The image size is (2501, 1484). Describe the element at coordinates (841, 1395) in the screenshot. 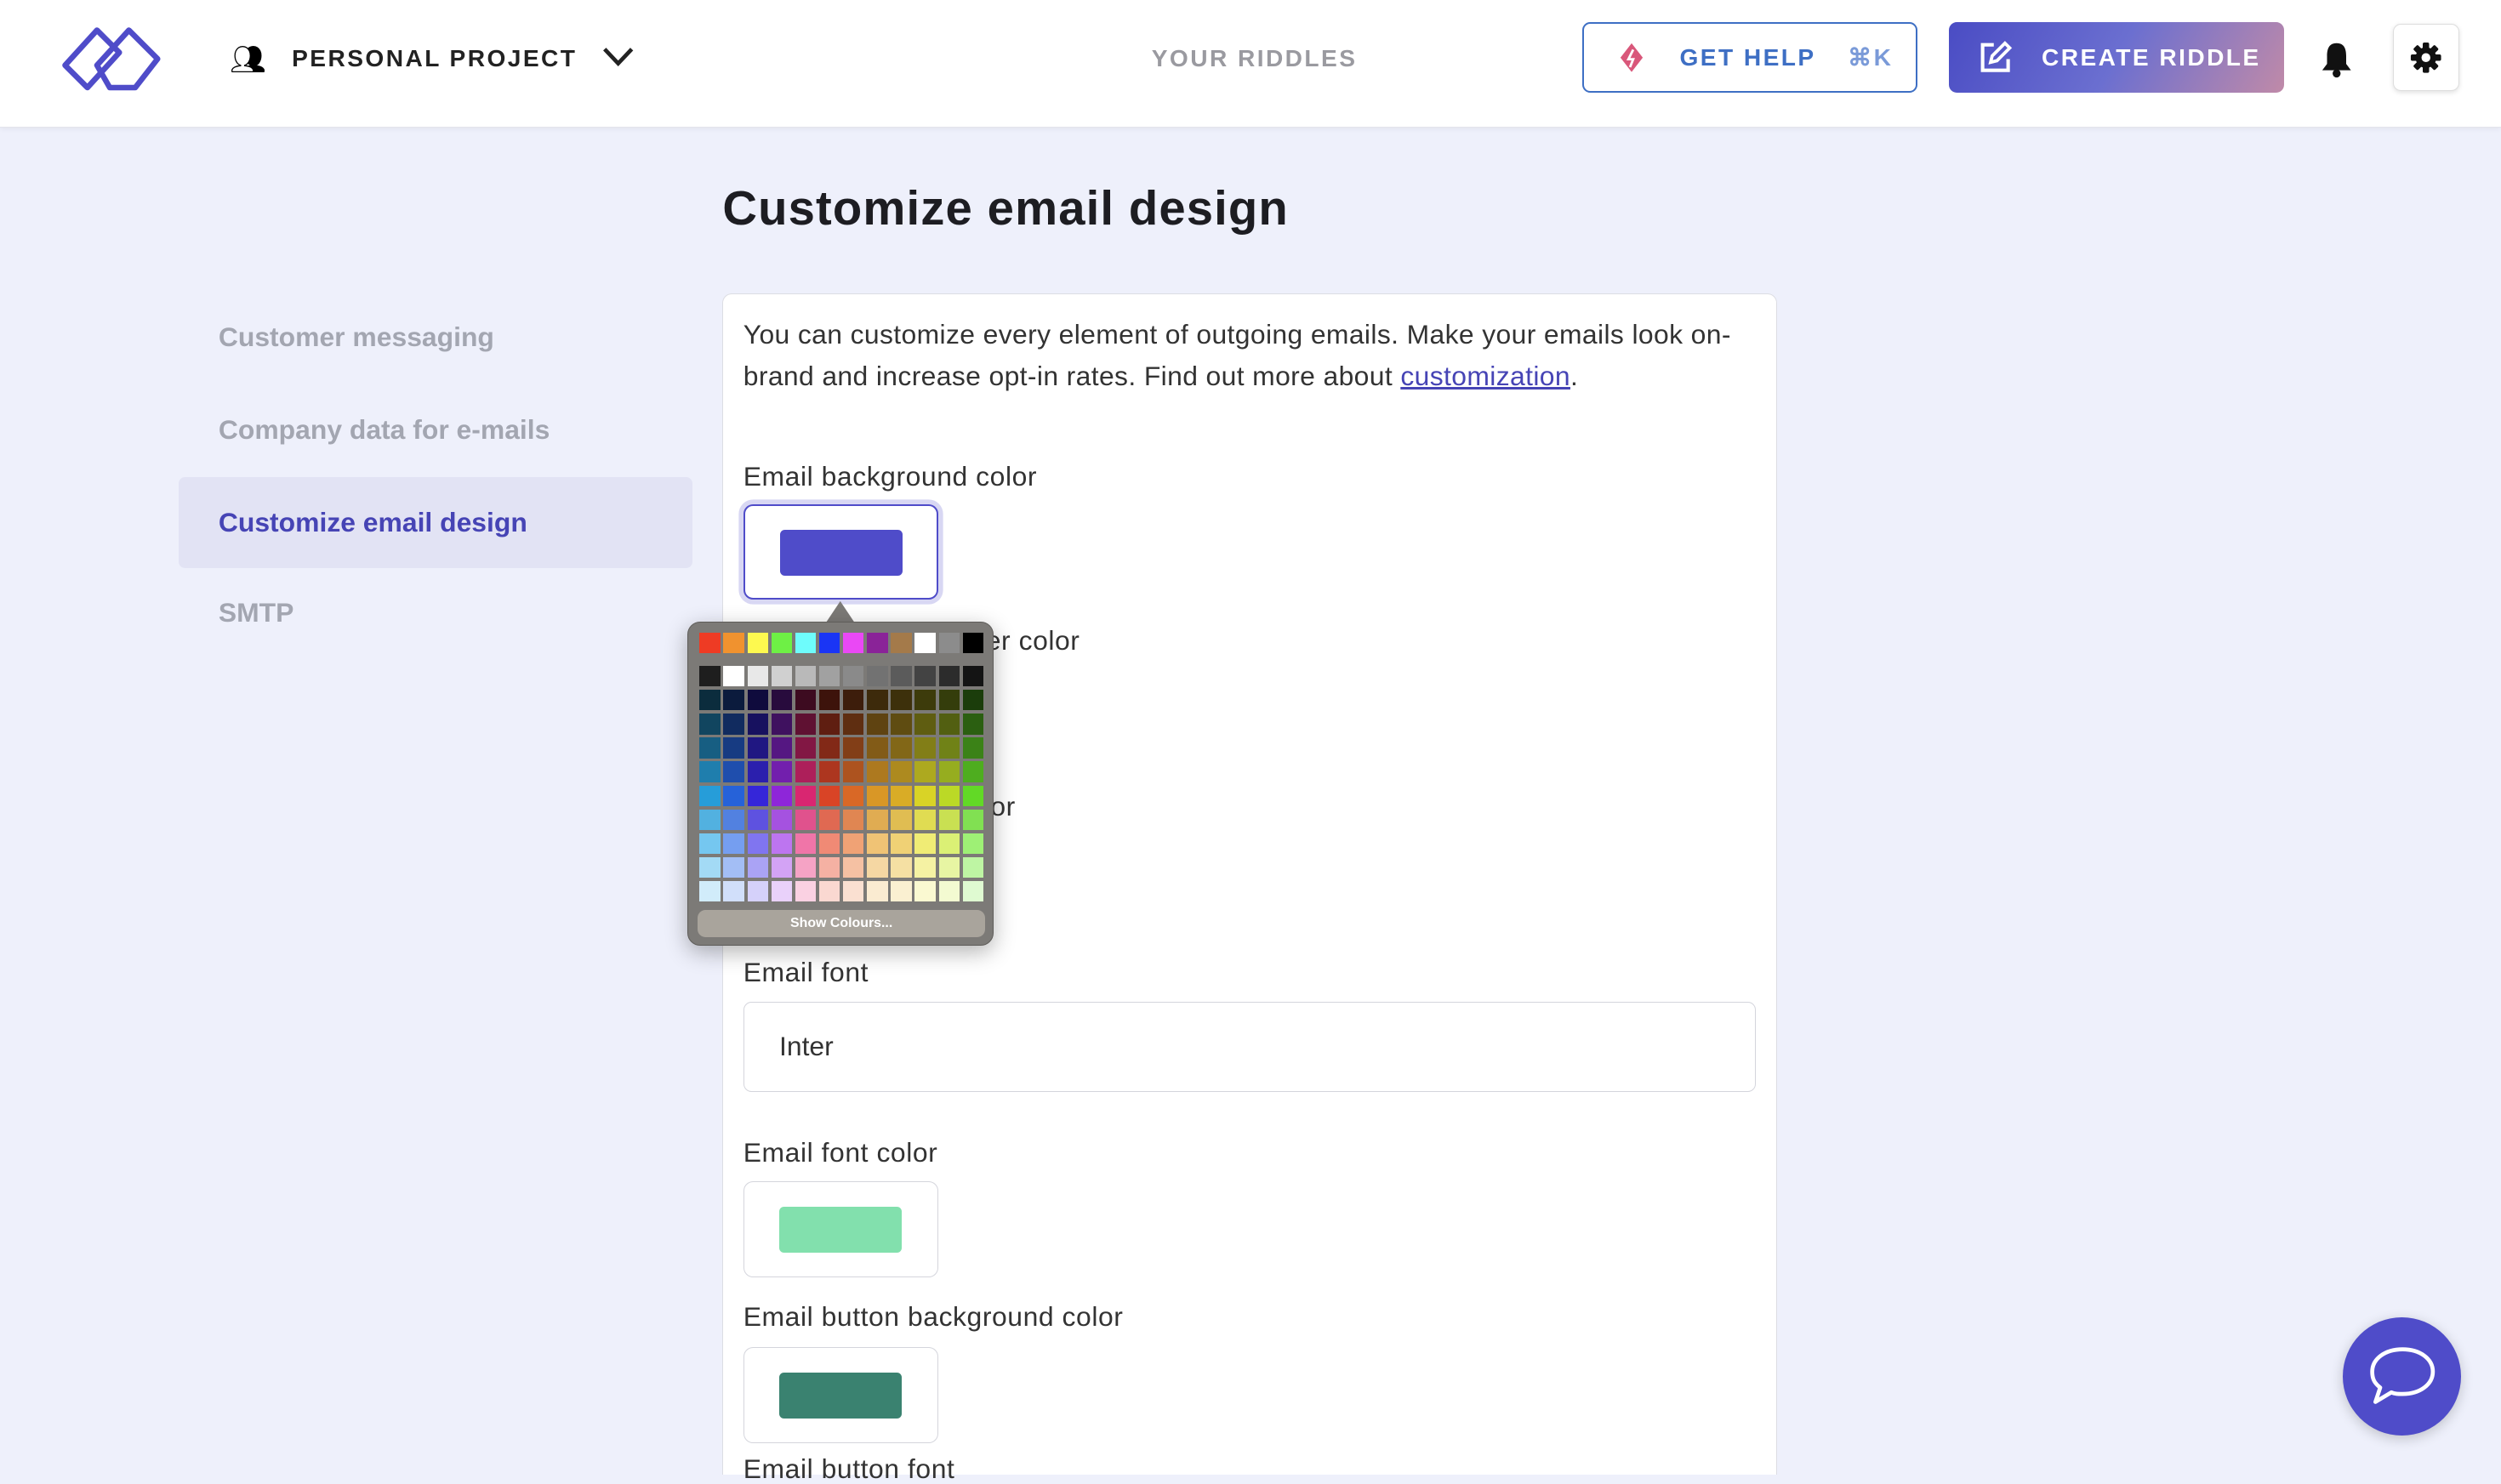

I see `button-bg-color-picker` at that location.